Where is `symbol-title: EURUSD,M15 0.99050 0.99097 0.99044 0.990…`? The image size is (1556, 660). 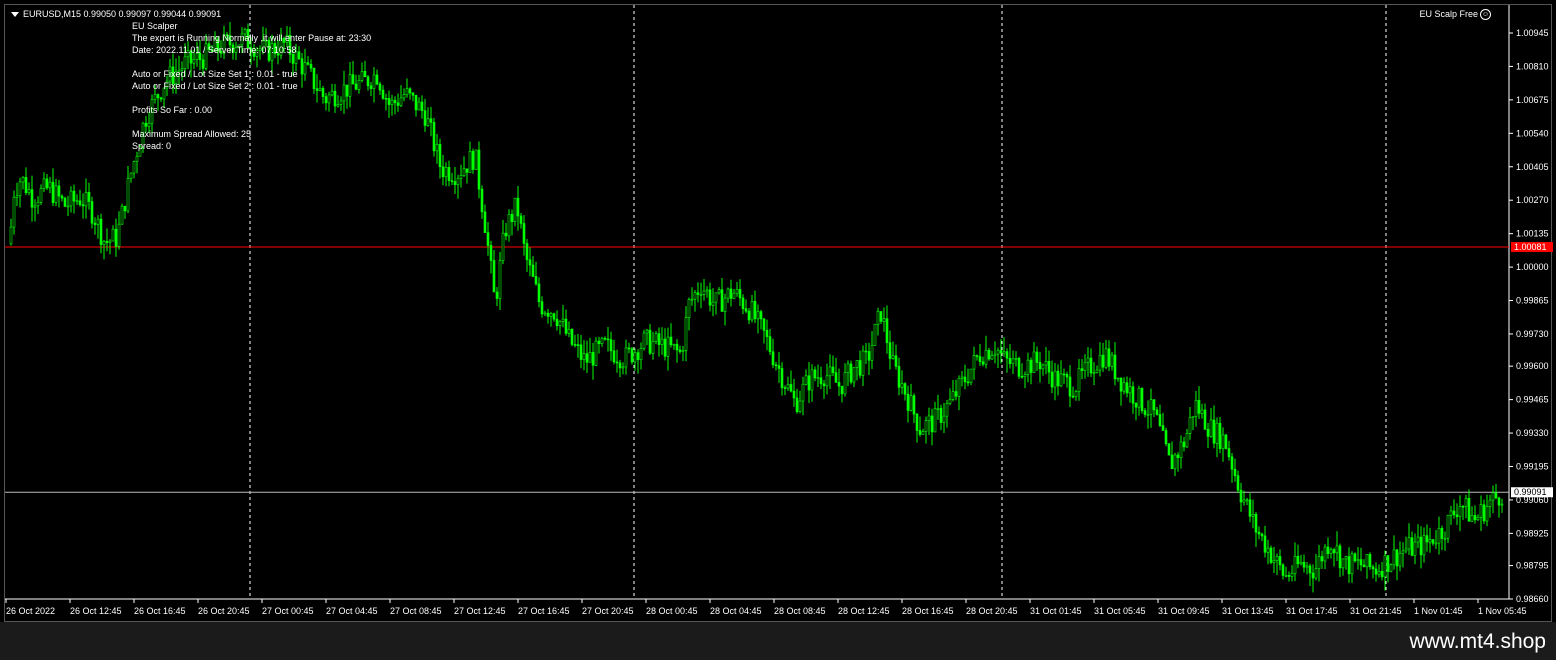
symbol-title: EURUSD,M15 0.99050 0.99097 0.99044 0.990… is located at coordinates (116, 14).